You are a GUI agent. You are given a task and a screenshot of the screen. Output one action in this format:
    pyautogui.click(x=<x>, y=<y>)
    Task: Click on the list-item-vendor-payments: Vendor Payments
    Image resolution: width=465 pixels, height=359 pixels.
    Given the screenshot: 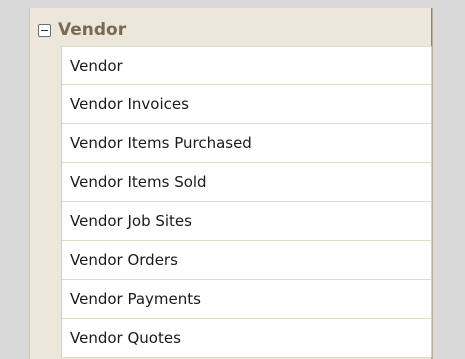 What is the action you would take?
    pyautogui.click(x=246, y=299)
    